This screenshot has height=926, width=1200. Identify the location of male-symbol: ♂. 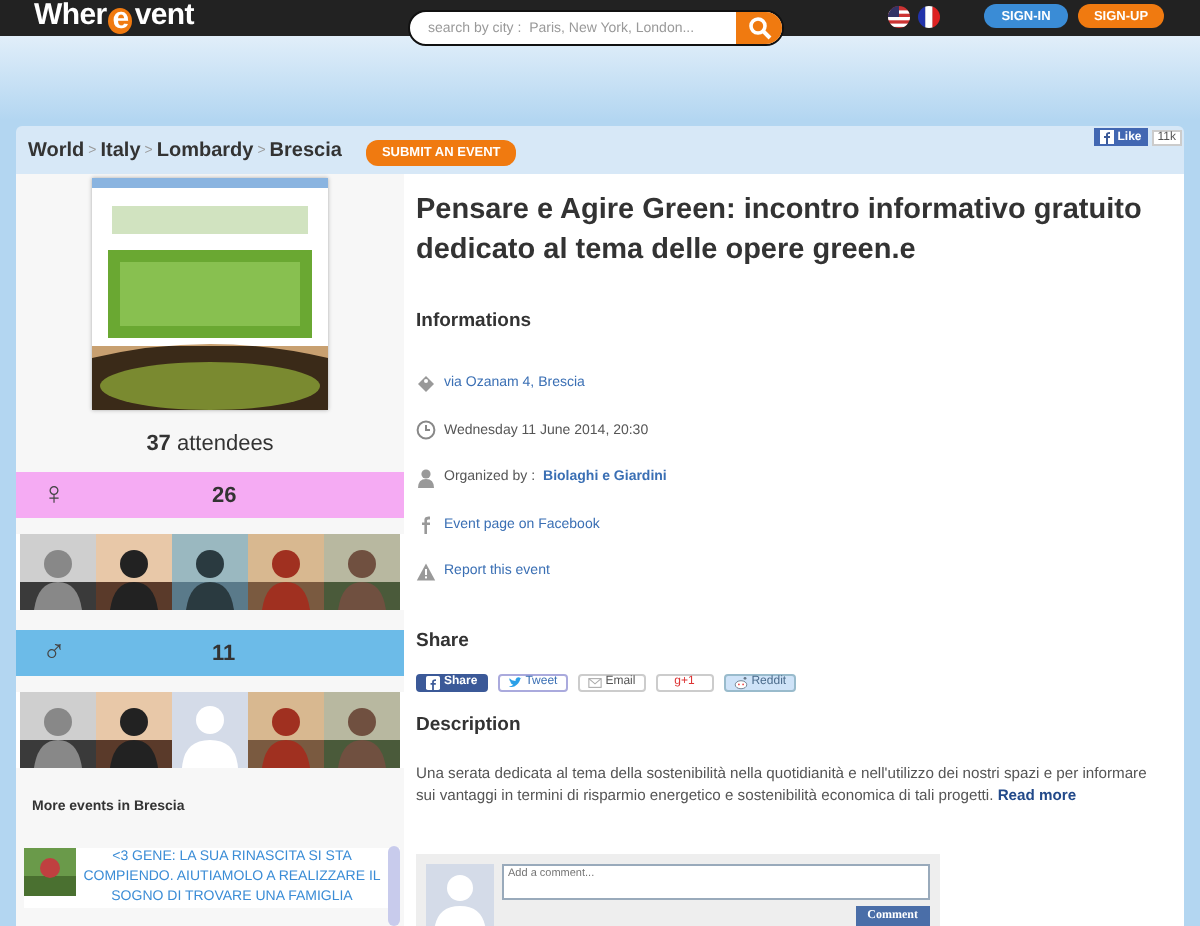
(54, 653).